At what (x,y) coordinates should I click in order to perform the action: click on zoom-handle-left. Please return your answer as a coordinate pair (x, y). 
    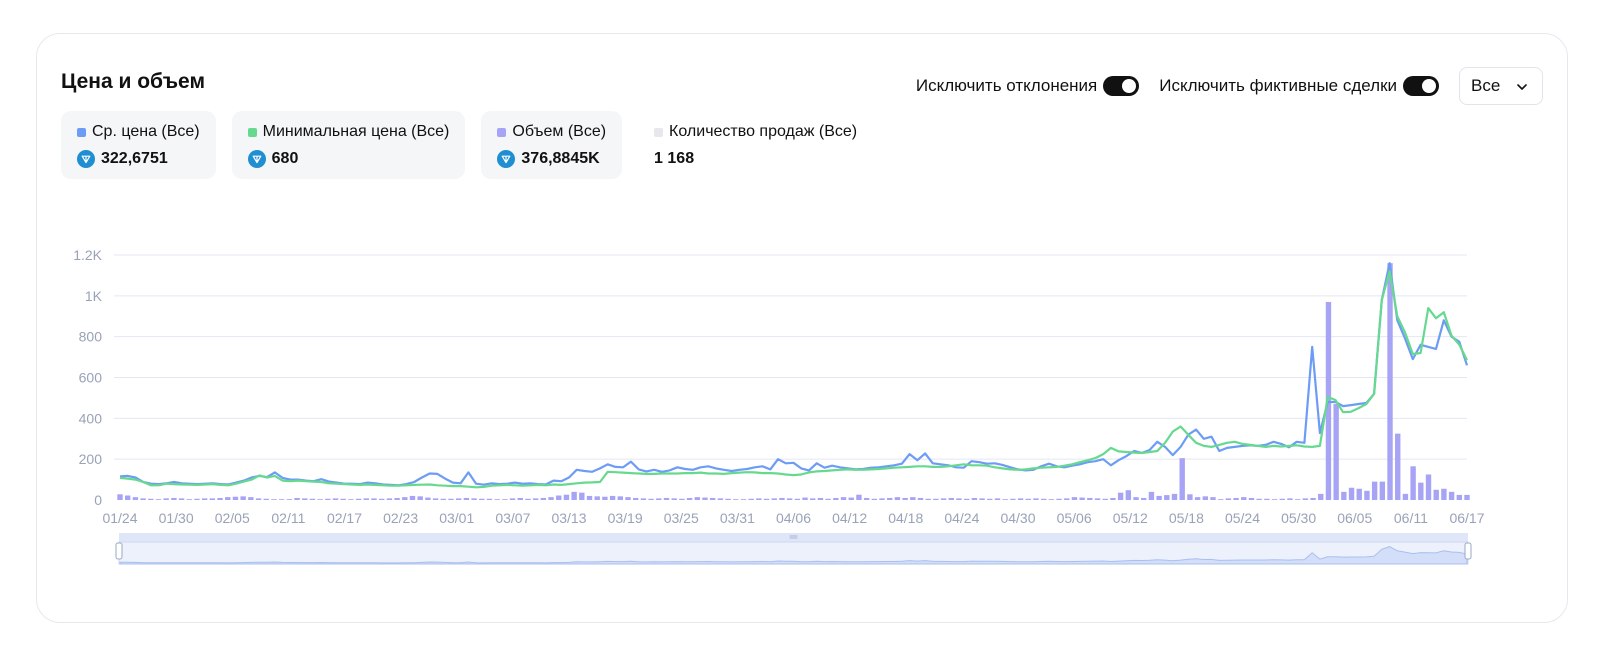
    Looking at the image, I should click on (119, 551).